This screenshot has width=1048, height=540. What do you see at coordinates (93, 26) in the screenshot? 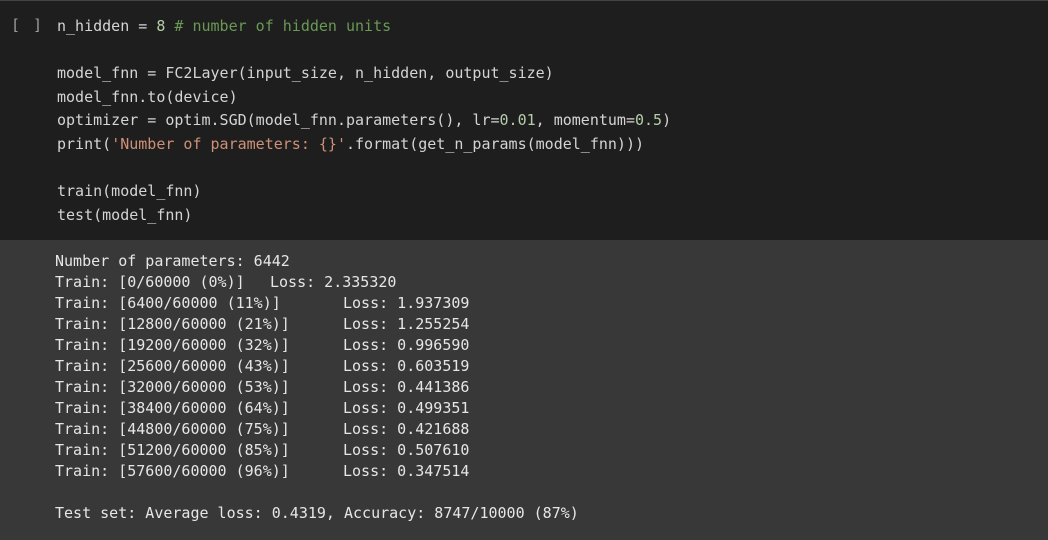
I see `code-token: n_hidden` at bounding box center [93, 26].